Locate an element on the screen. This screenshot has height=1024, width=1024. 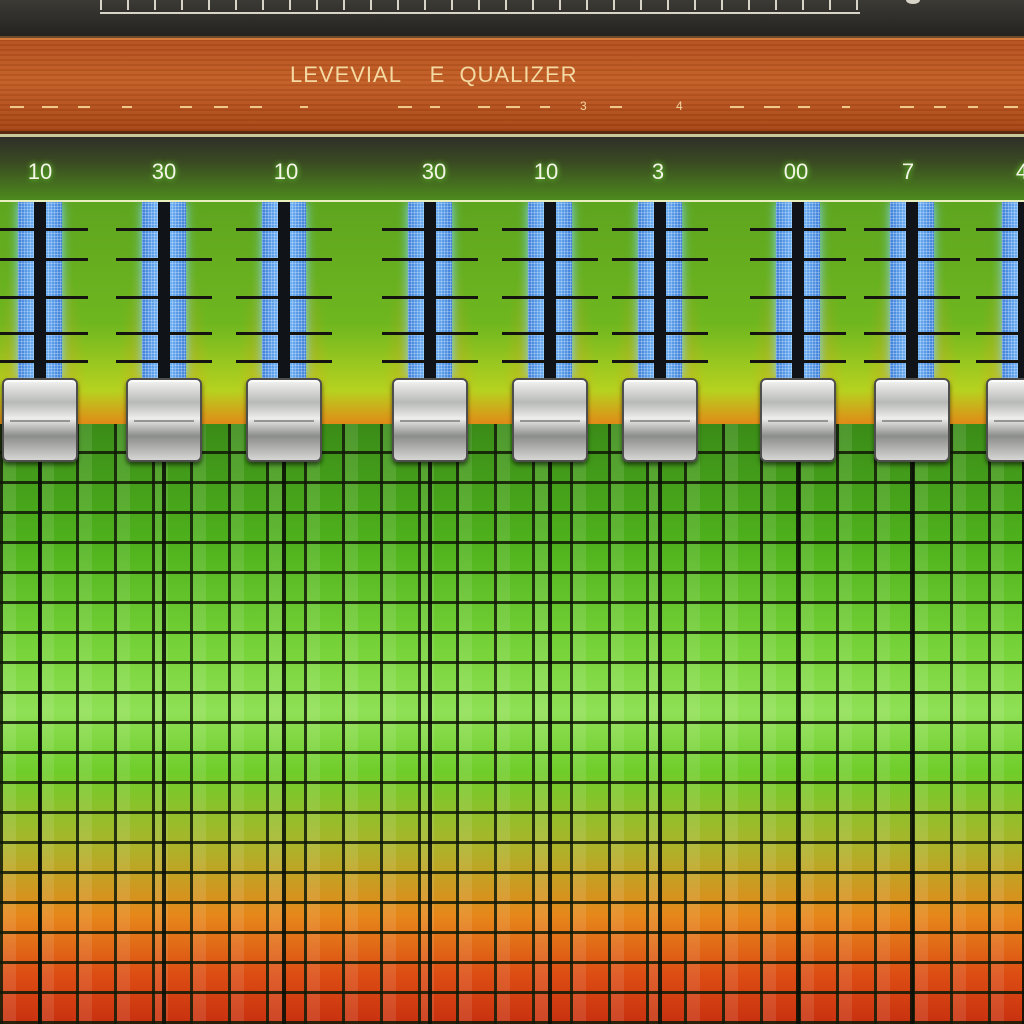
band-label: 3 is located at coordinates (658, 171).